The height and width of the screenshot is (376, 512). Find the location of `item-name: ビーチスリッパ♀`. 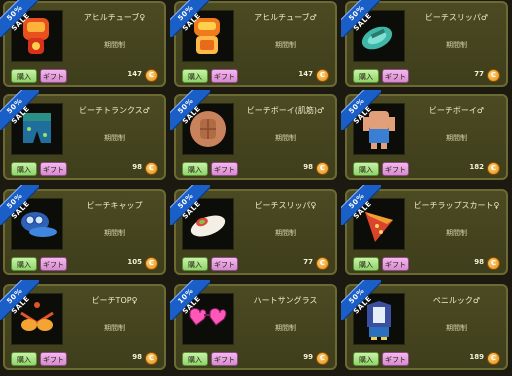

item-name: ビーチスリッパ♀ is located at coordinates (285, 205).